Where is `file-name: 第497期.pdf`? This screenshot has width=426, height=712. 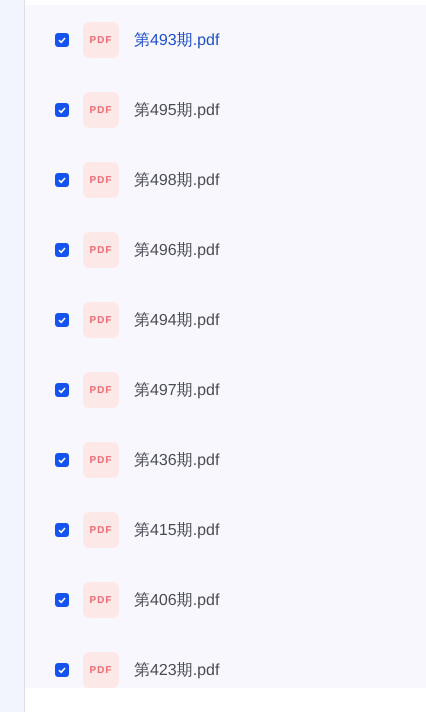 file-name: 第497期.pdf is located at coordinates (177, 390).